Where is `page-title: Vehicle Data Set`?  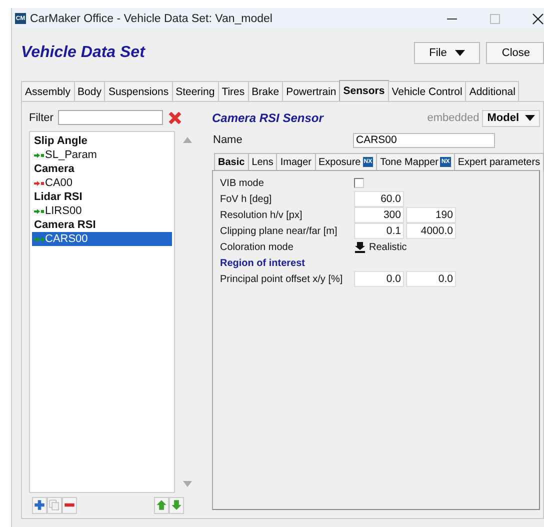 page-title: Vehicle Data Set is located at coordinates (83, 53).